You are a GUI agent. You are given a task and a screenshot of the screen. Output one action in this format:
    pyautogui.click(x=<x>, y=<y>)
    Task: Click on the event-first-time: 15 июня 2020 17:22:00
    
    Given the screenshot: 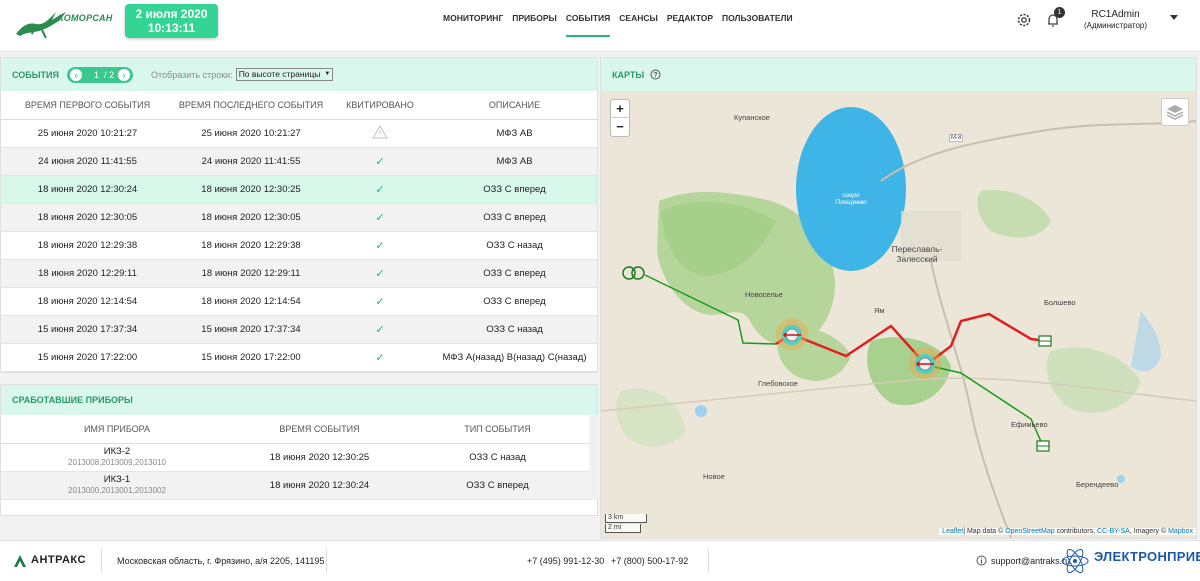 What is the action you would take?
    pyautogui.click(x=87, y=357)
    